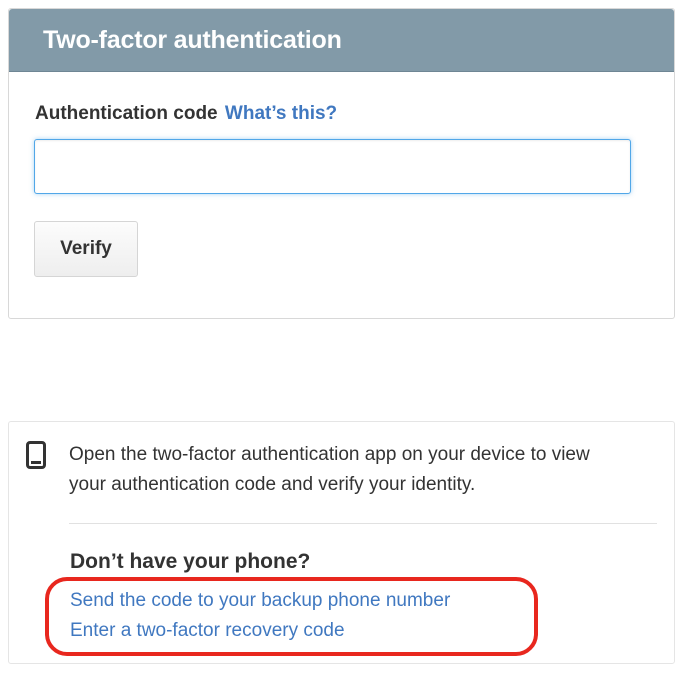 This screenshot has height=674, width=684. I want to click on whats-this-link: What’s this?, so click(281, 113).